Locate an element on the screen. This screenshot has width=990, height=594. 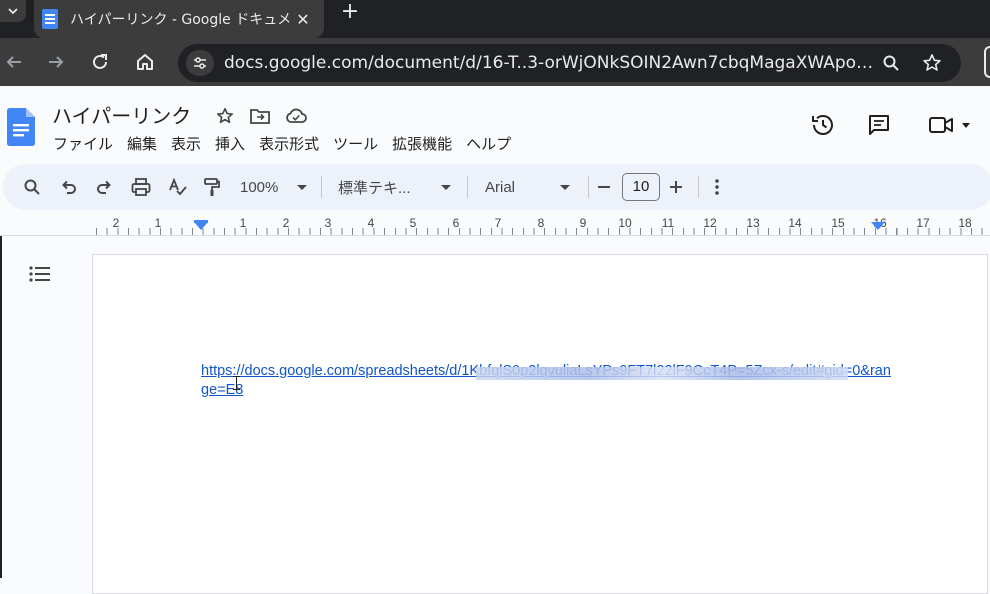
menu-bar: ファイル 編集 表示 挿入 表示形式 ツール 拡張機能 ヘルプ is located at coordinates (282, 144).